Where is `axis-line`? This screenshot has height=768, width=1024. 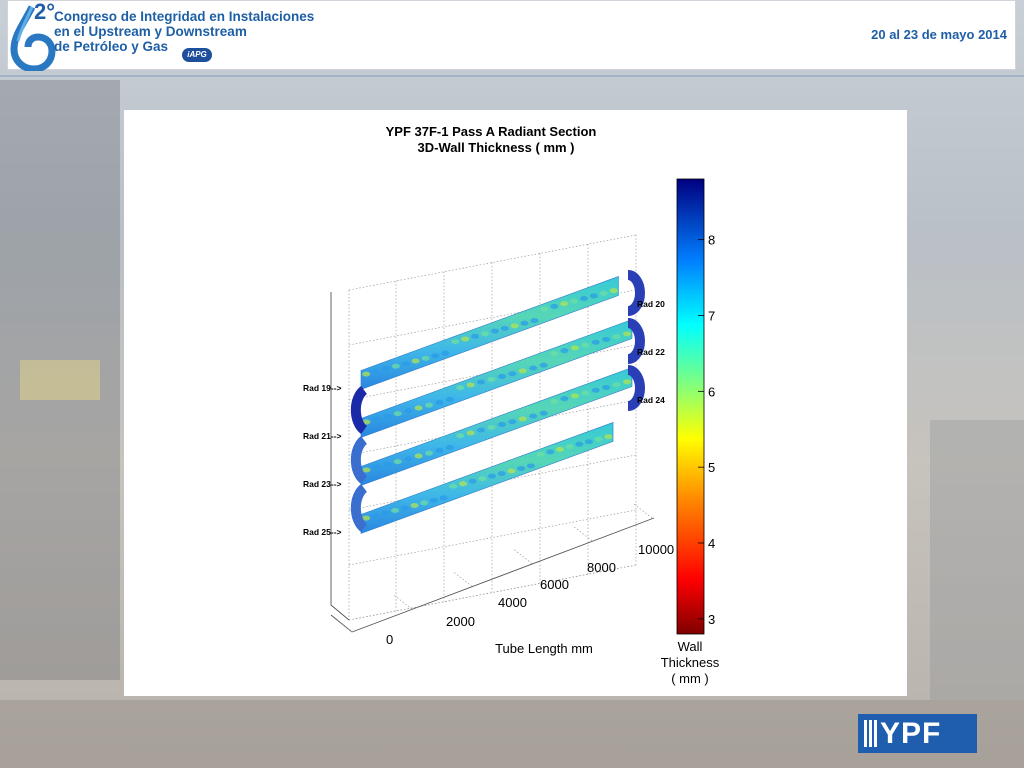
axis-line is located at coordinates (503, 575).